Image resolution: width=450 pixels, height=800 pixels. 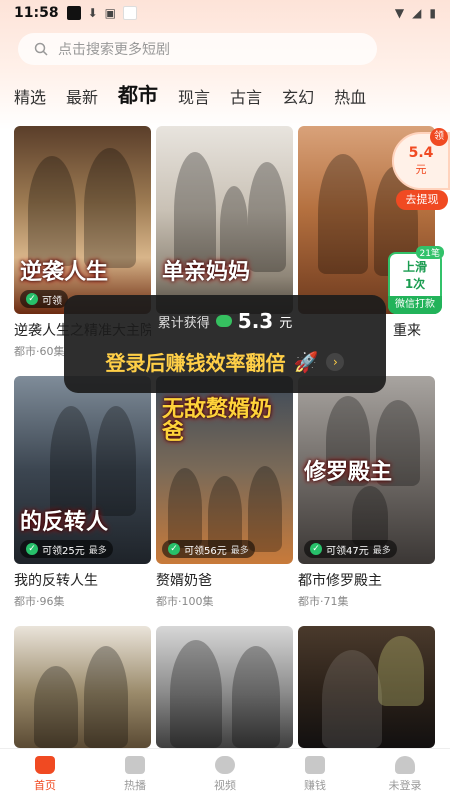 What do you see at coordinates (129, 13) in the screenshot?
I see `app-icon` at bounding box center [129, 13].